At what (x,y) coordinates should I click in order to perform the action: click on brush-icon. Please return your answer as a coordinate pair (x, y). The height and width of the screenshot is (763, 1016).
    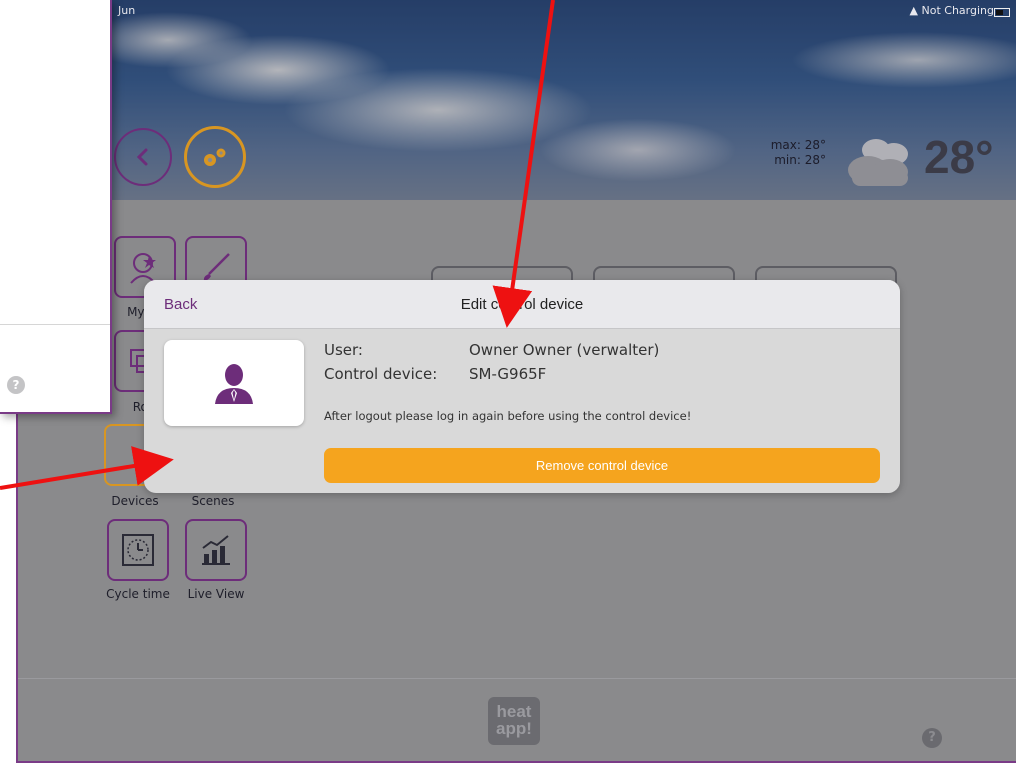
    Looking at the image, I should click on (216, 267).